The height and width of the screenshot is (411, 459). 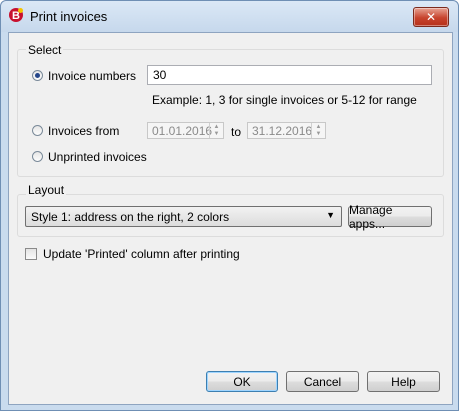 I want to click on date-to-field: 31.12.2016 ▲ ▼, so click(x=286, y=130).